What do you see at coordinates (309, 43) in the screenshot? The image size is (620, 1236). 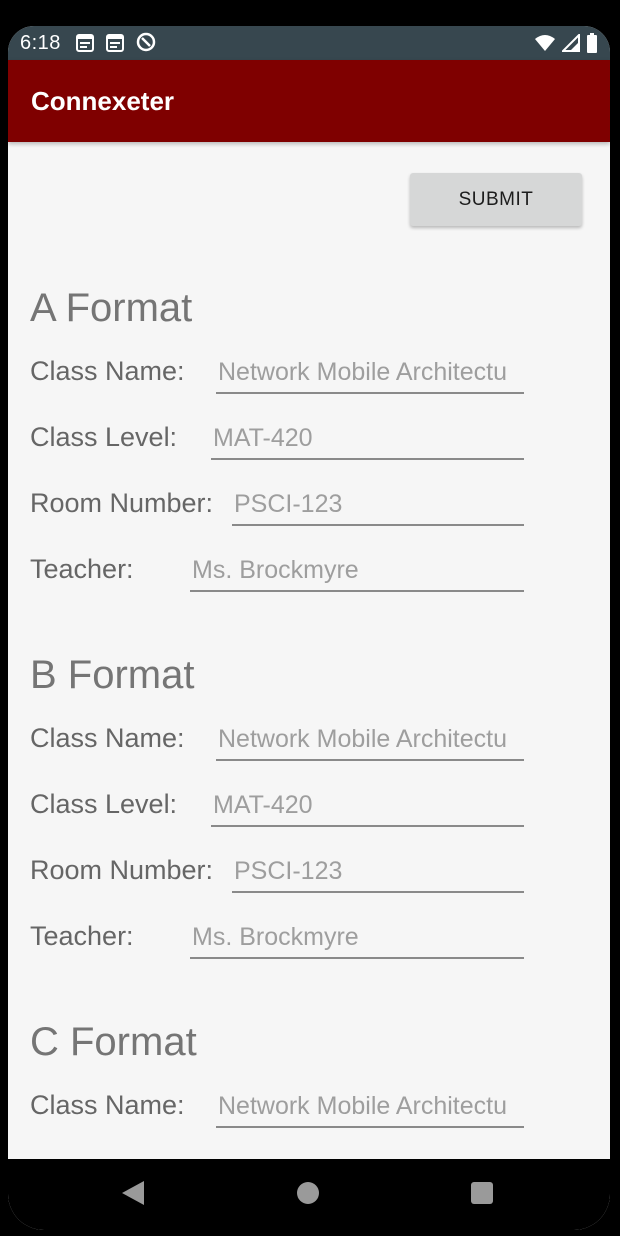 I see `status-bar: 6:18` at bounding box center [309, 43].